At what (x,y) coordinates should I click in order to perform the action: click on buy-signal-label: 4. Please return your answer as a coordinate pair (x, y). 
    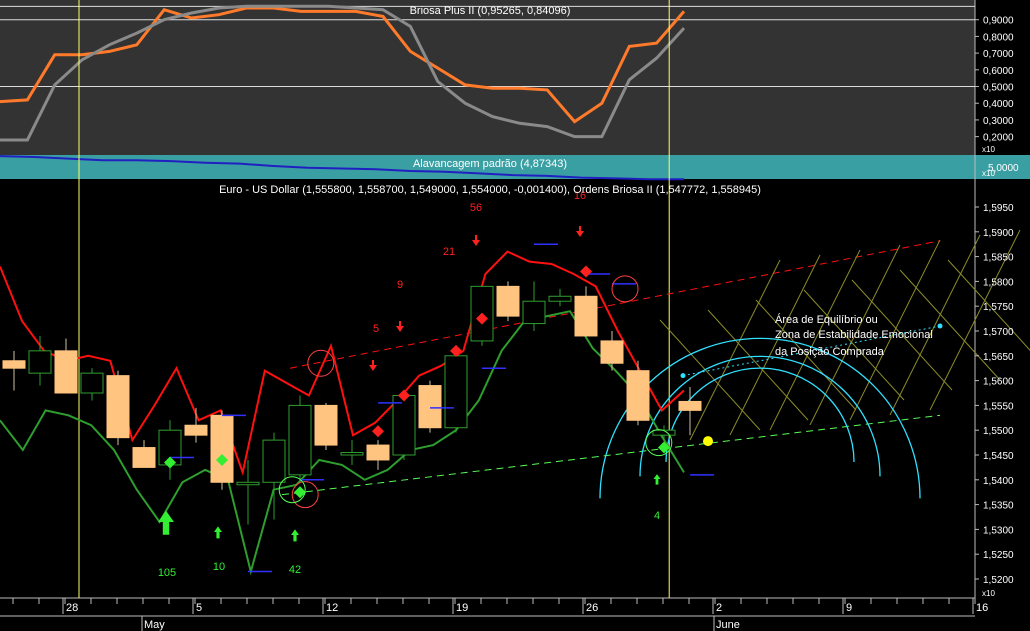
    Looking at the image, I should click on (657, 516).